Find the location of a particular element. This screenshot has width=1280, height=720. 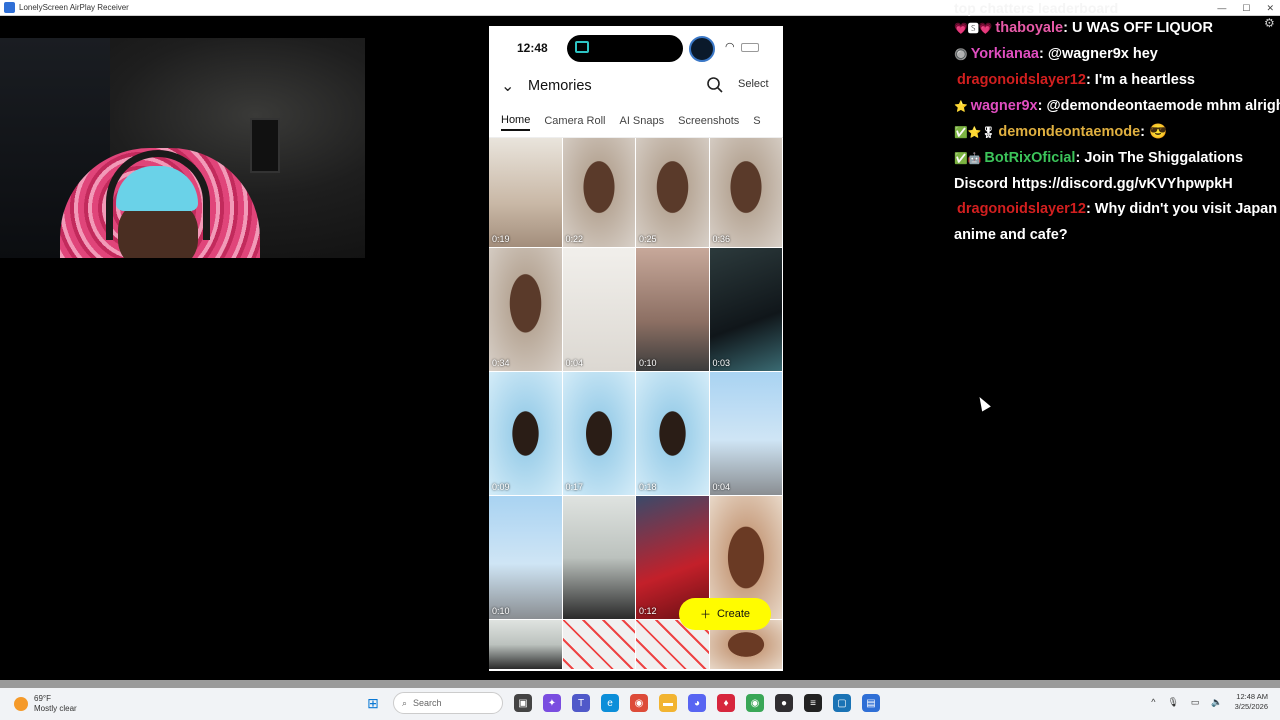

discord-icon: ◕ is located at coordinates (697, 703).